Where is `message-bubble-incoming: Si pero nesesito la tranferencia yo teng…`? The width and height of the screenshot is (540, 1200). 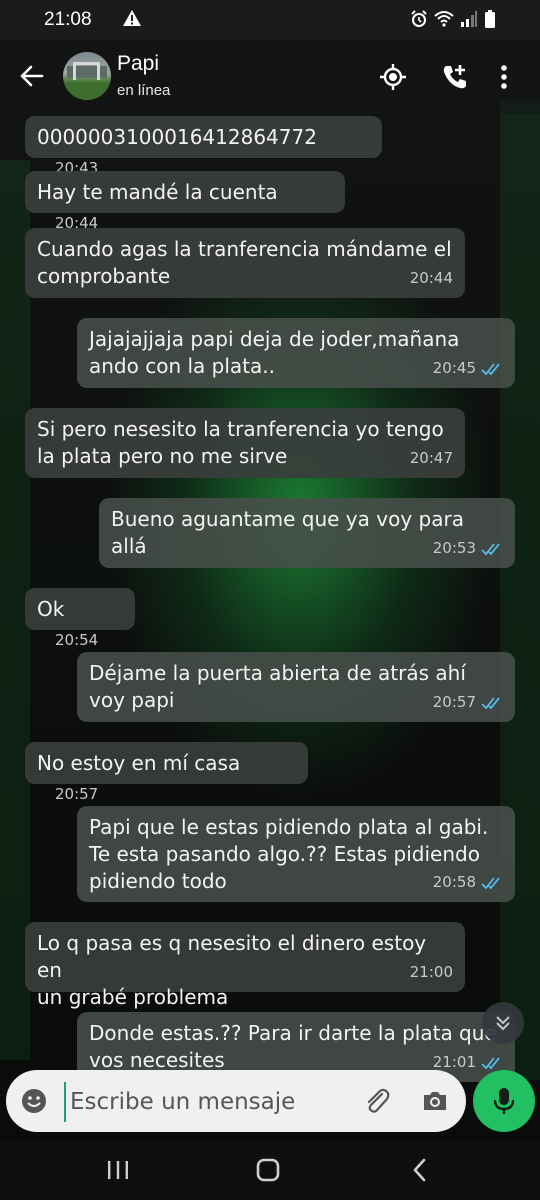 message-bubble-incoming: Si pero nesesito la tranferencia yo teng… is located at coordinates (245, 443).